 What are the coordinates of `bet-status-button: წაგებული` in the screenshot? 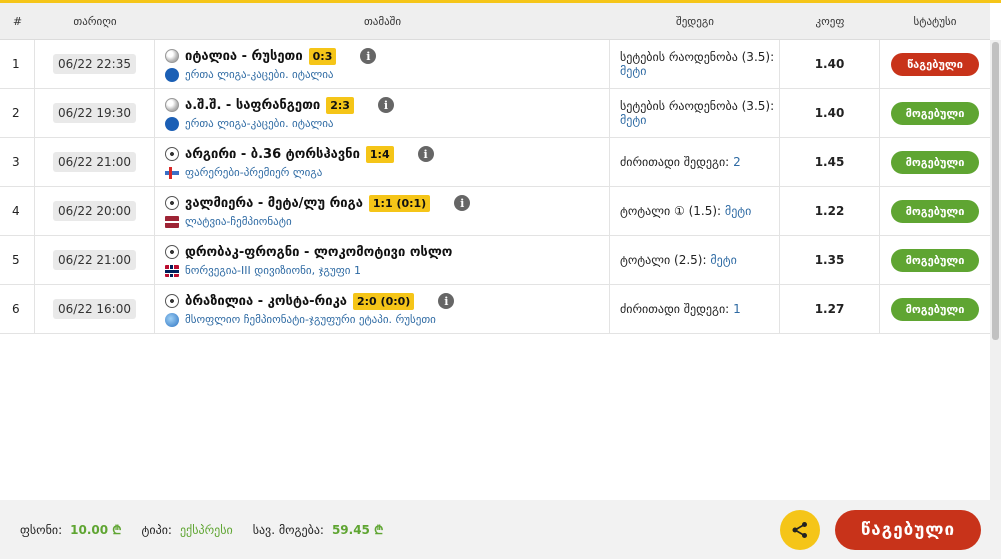 It's located at (908, 530).